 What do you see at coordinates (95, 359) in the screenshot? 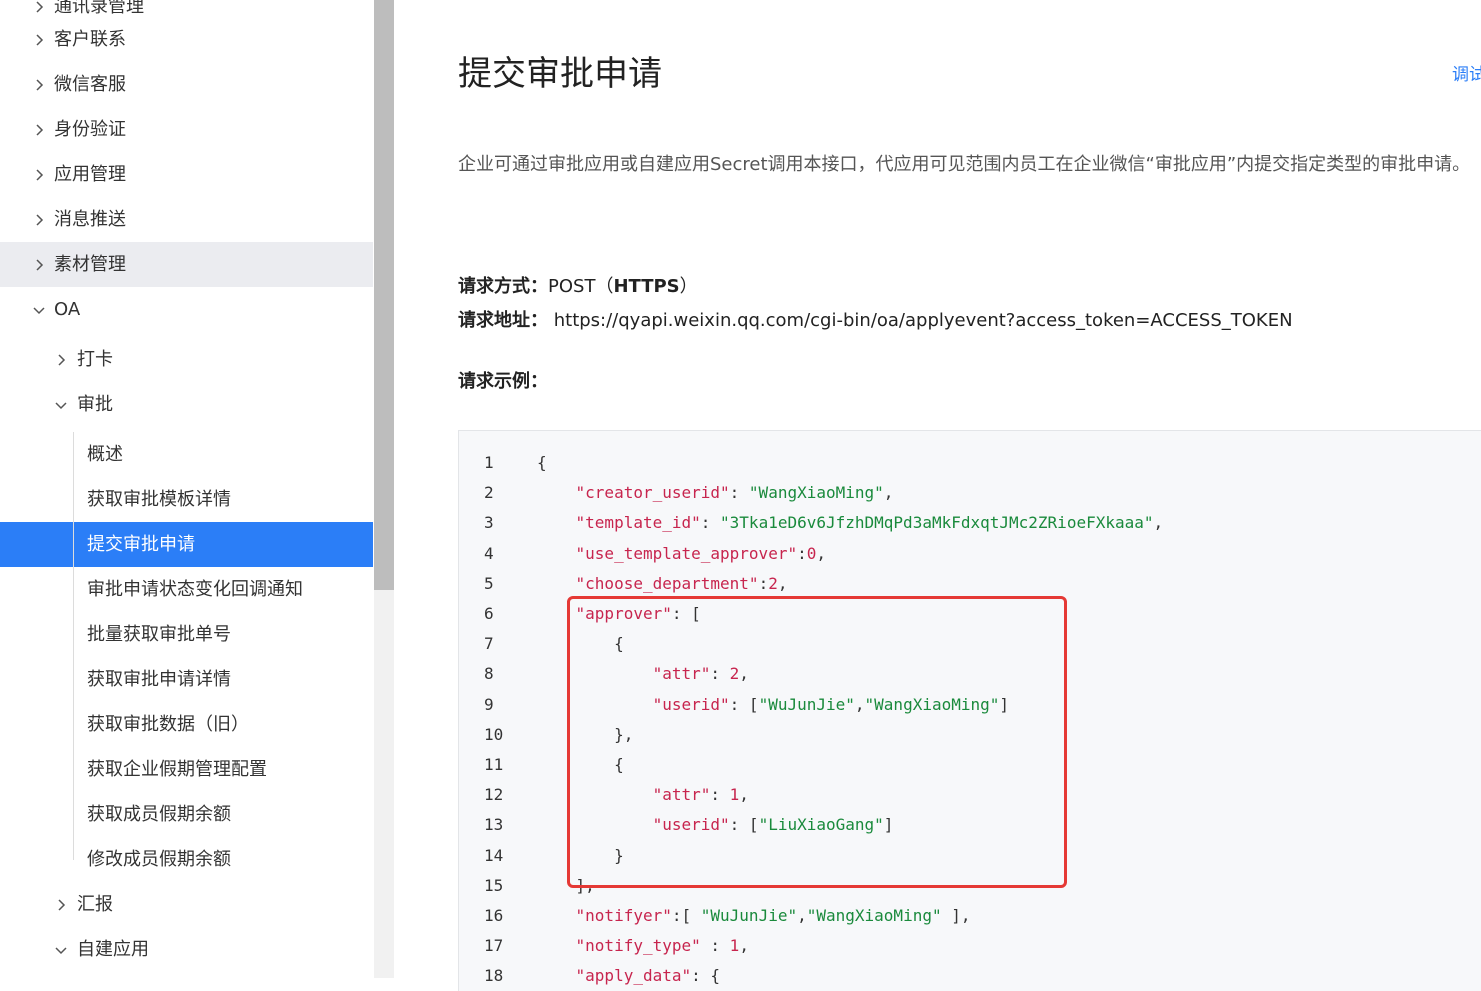
I see `sidebar-item-label: 打卡` at bounding box center [95, 359].